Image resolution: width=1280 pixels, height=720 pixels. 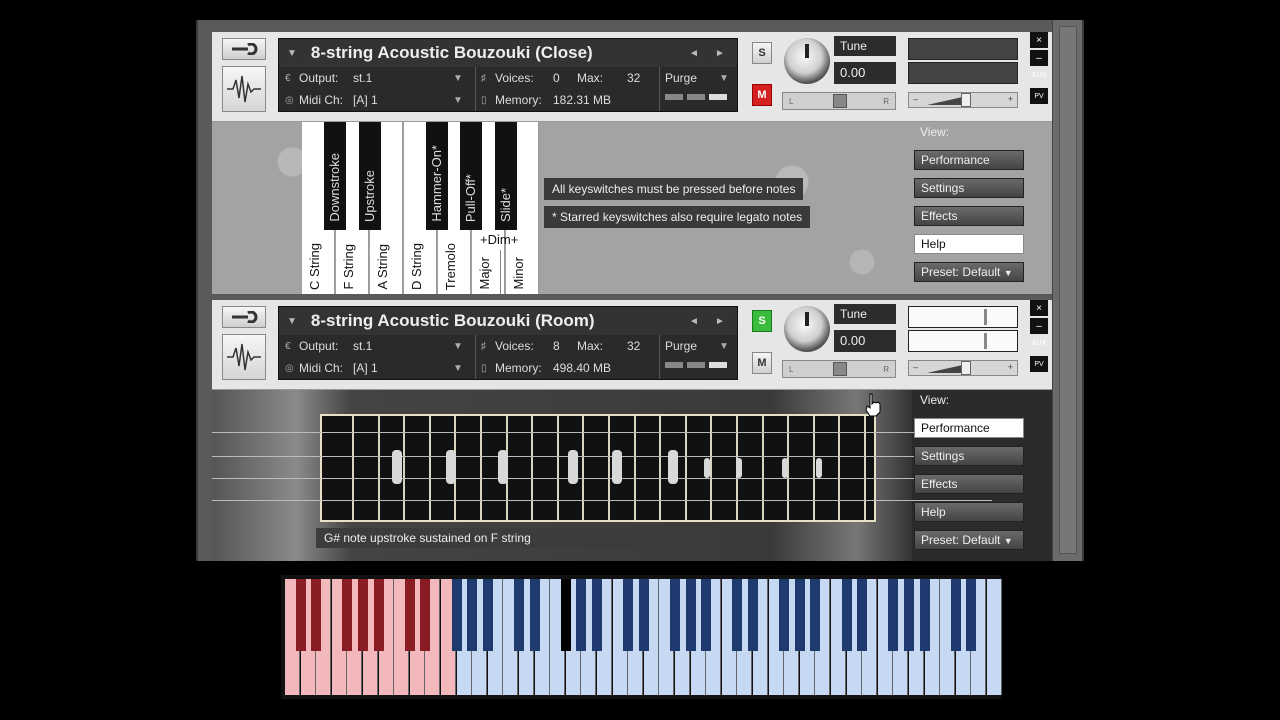 I want to click on key-hammer-on: Hammer-On*, so click(x=437, y=176).